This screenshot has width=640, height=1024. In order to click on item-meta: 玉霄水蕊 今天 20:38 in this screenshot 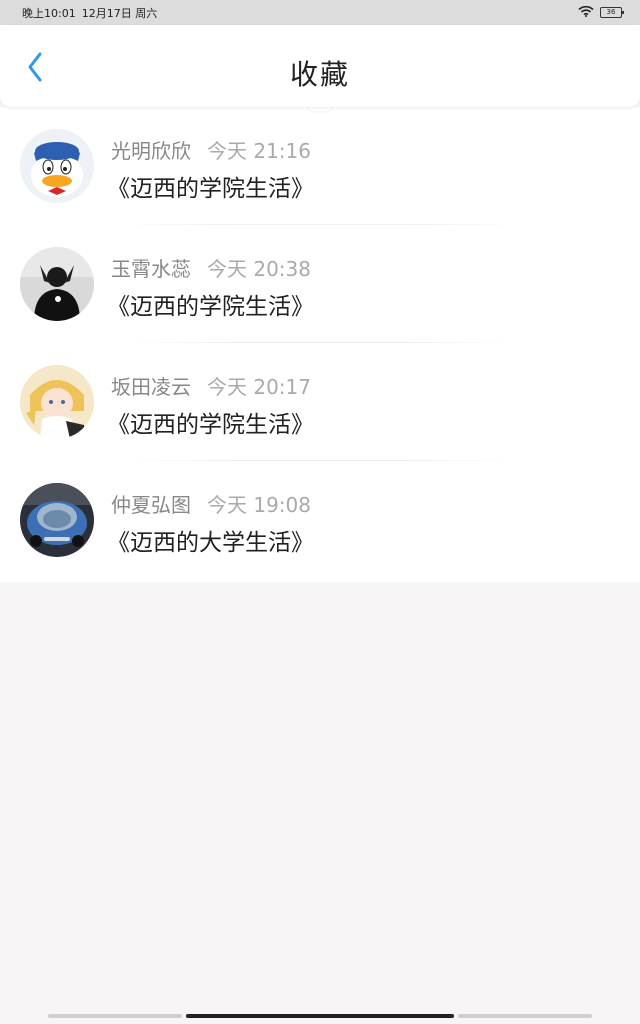, I will do `click(211, 267)`.